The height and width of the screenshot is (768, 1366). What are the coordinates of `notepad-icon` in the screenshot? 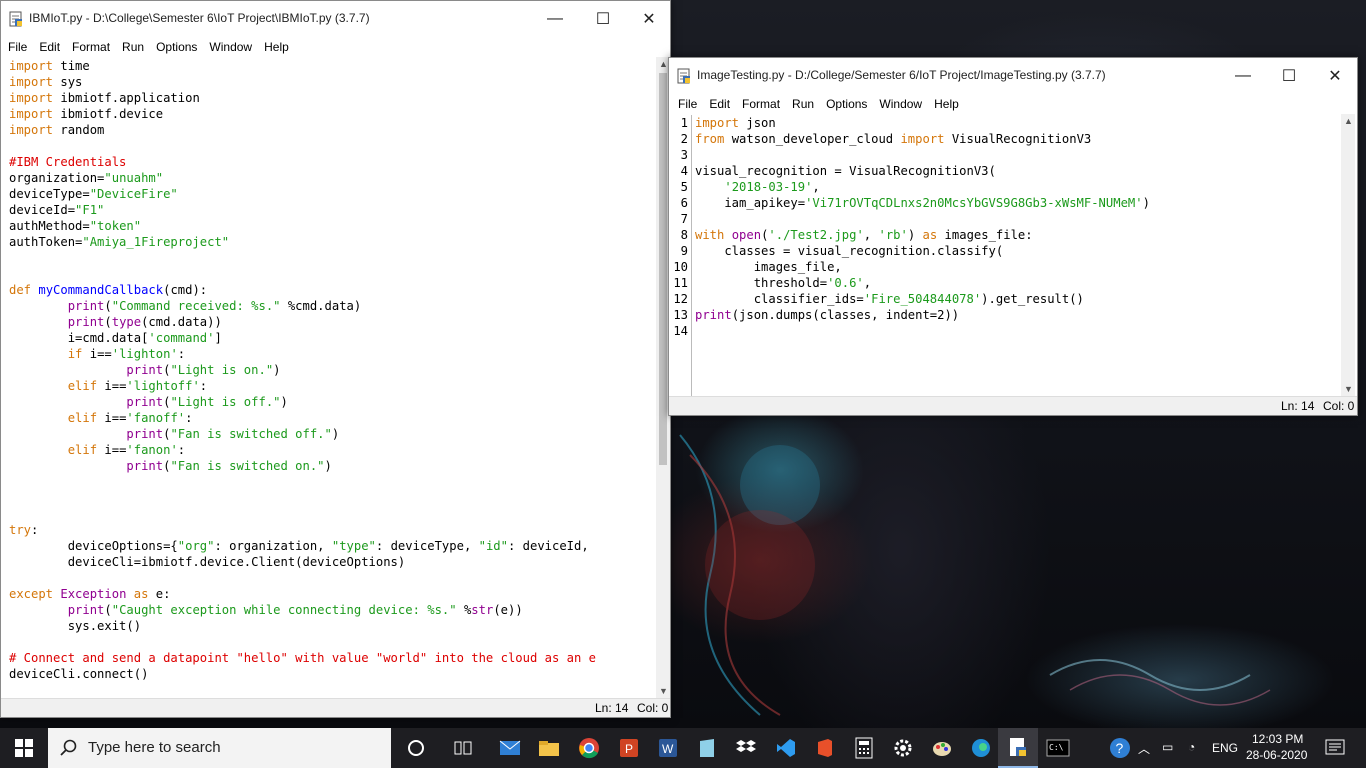 It's located at (707, 748).